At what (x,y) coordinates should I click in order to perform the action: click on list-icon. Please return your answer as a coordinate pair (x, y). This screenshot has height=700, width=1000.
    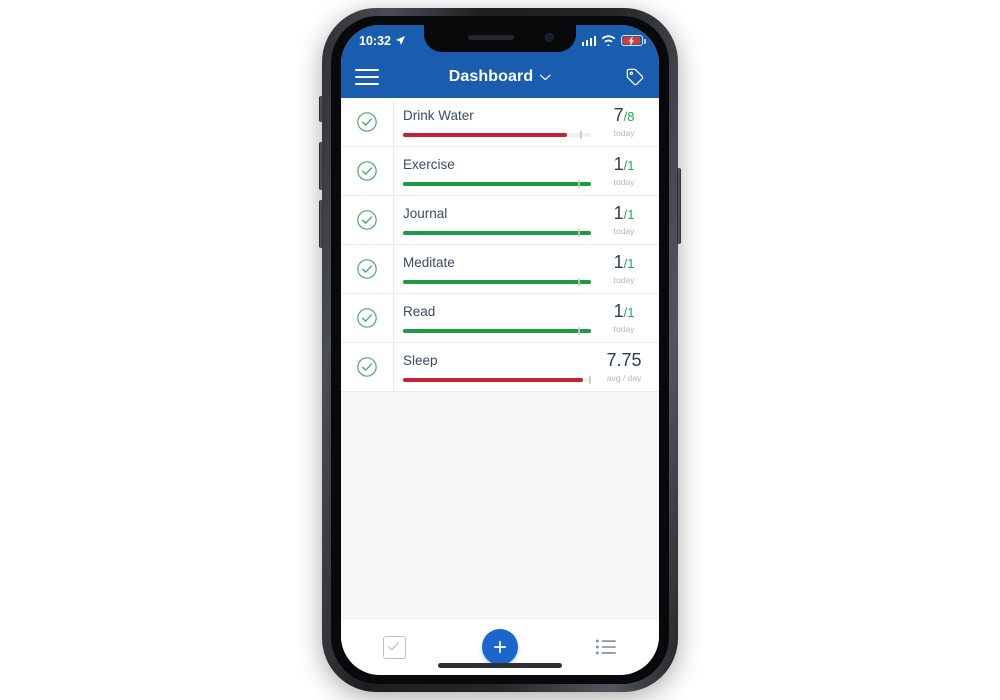
    Looking at the image, I should click on (605, 647).